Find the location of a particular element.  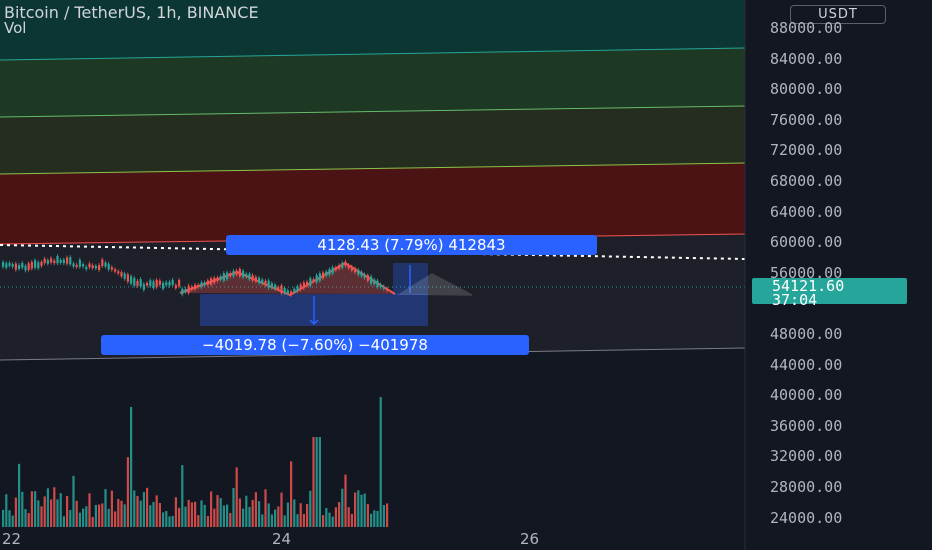

time-tick: 26 is located at coordinates (530, 539).